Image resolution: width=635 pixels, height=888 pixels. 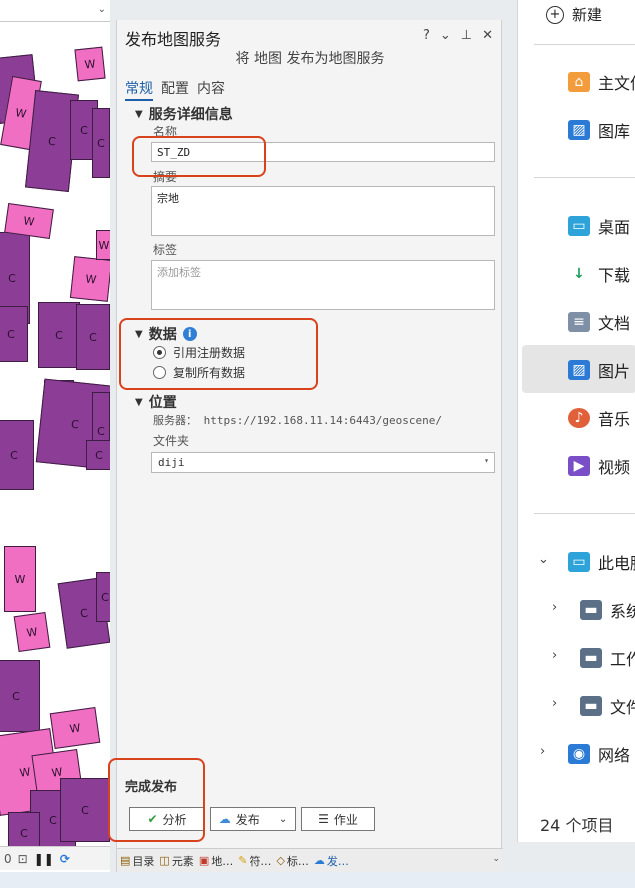 I want to click on nav-label: 文档, so click(x=614, y=323).